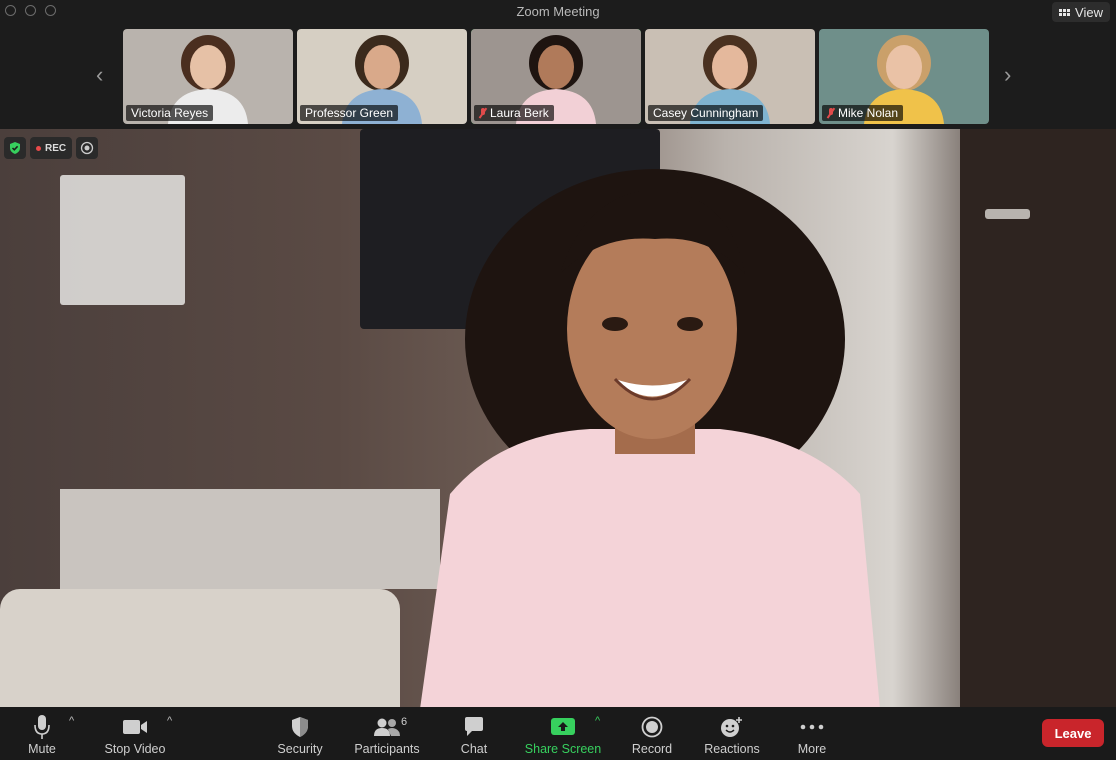 The width and height of the screenshot is (1116, 760). I want to click on background-door-handle, so click(1007, 214).